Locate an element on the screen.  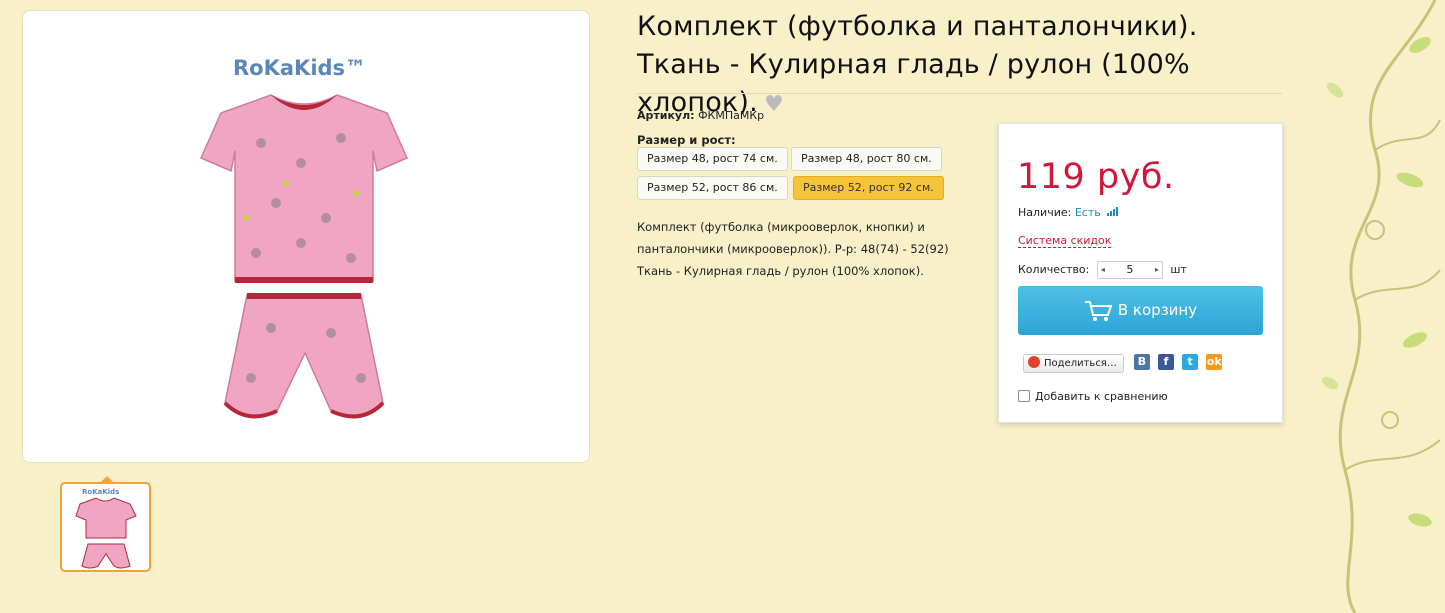
sku-row: Артикул: ФКМПаМКр is located at coordinates (700, 115).